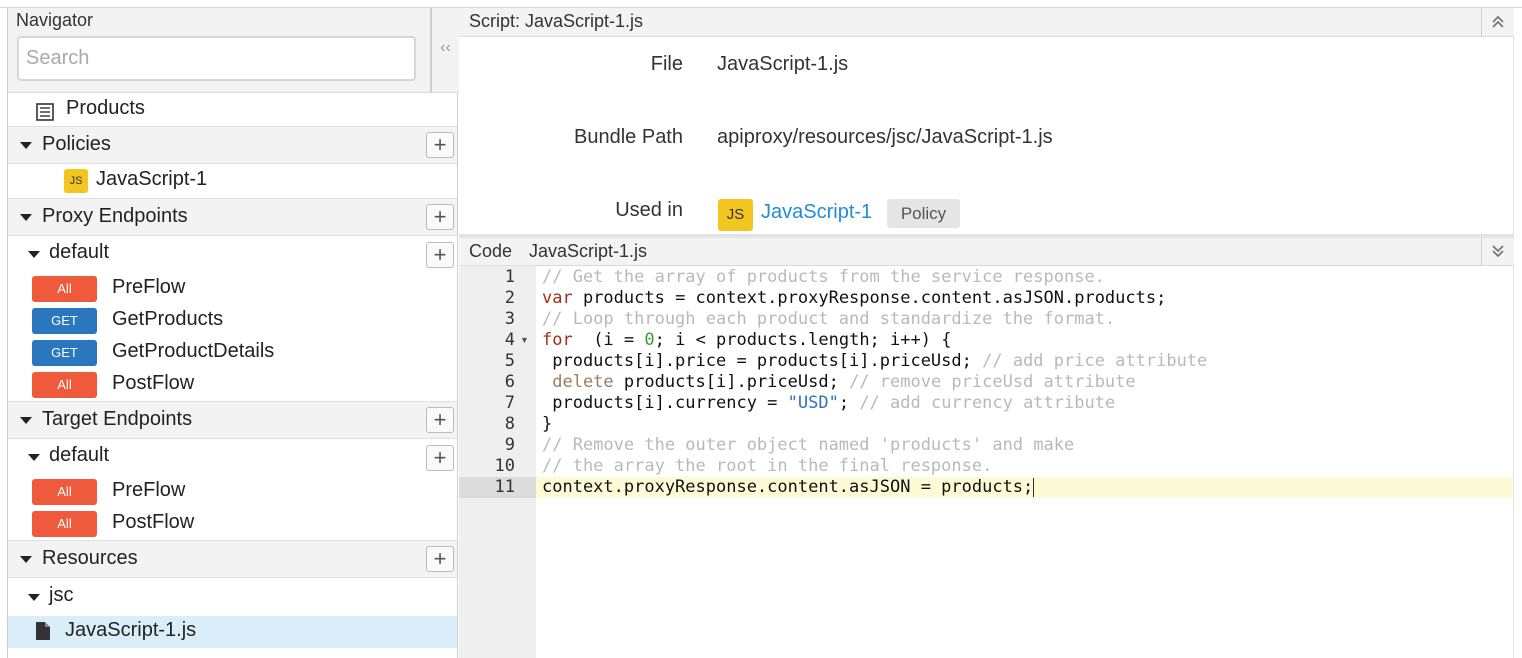  Describe the element at coordinates (504, 466) in the screenshot. I see `line-number: 10` at that location.